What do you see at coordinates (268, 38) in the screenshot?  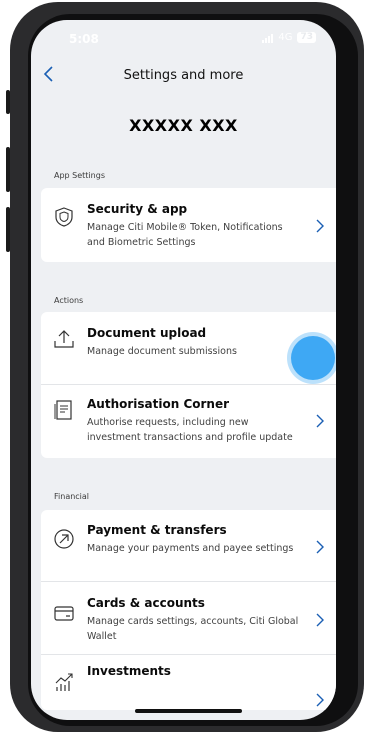 I see `signal-icon` at bounding box center [268, 38].